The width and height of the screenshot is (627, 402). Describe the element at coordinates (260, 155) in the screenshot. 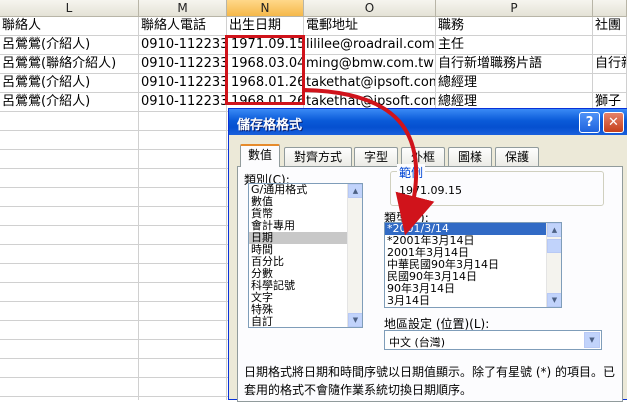

I see `tab-number: 數值` at that location.